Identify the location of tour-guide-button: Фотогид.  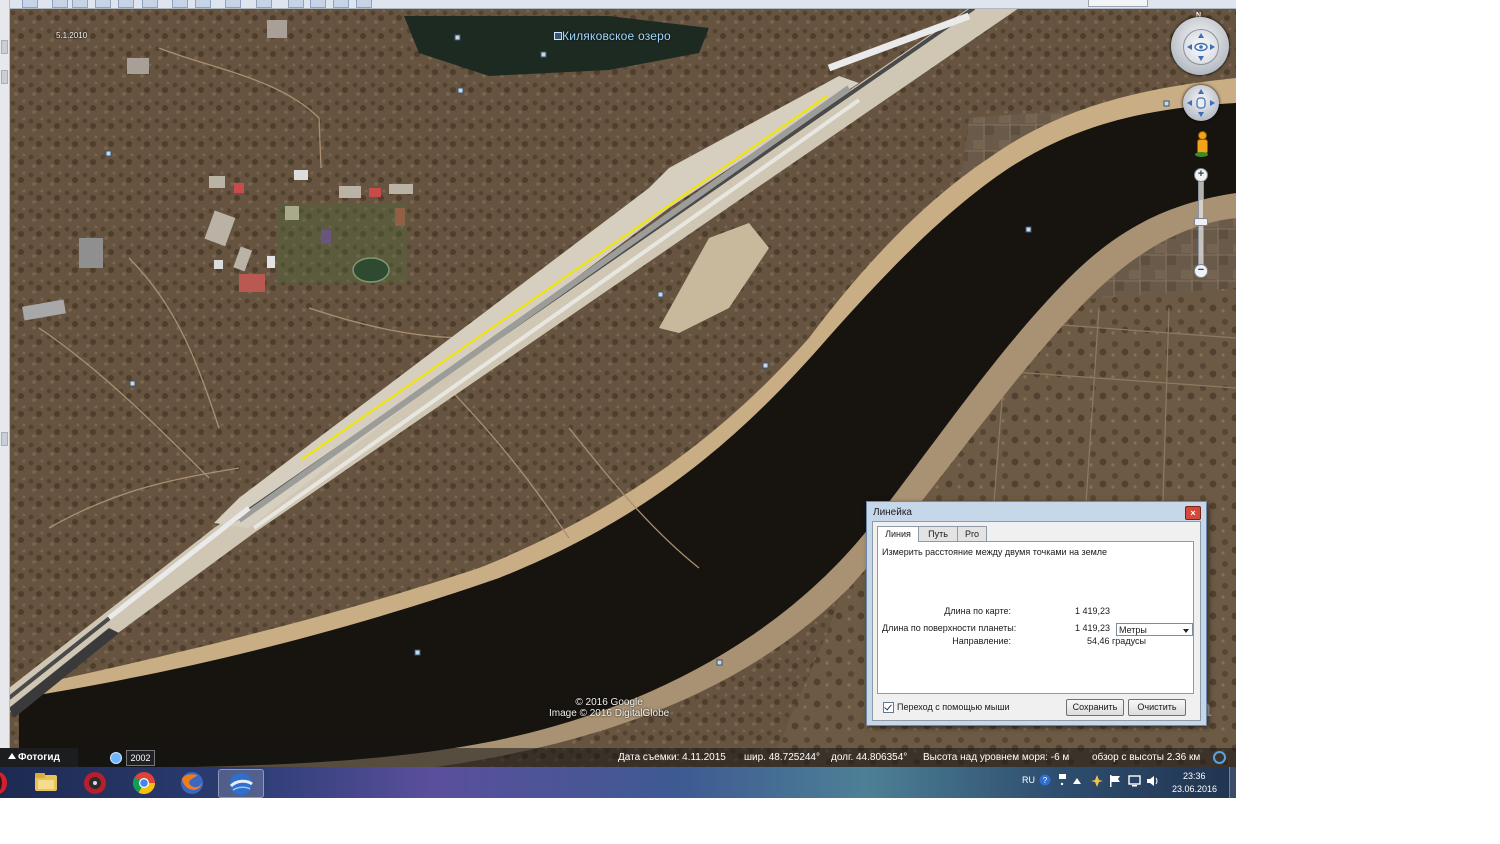
(39, 757).